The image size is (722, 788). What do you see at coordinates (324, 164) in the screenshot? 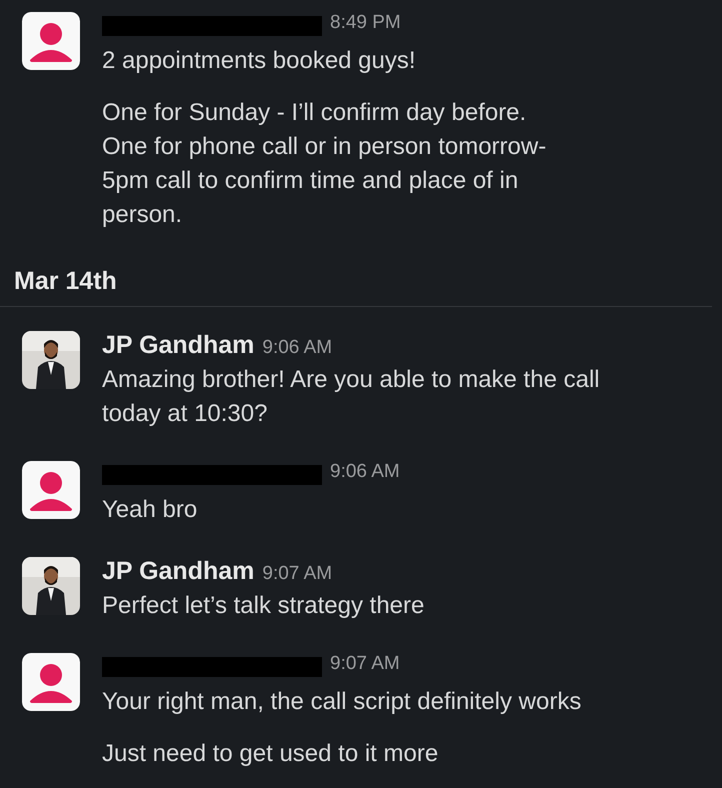
I see `message-text: One for Sunday - I’ll confirm day before. One for phone call or in person tomorrow- 5pm call to confirm time and place of in person.` at bounding box center [324, 164].